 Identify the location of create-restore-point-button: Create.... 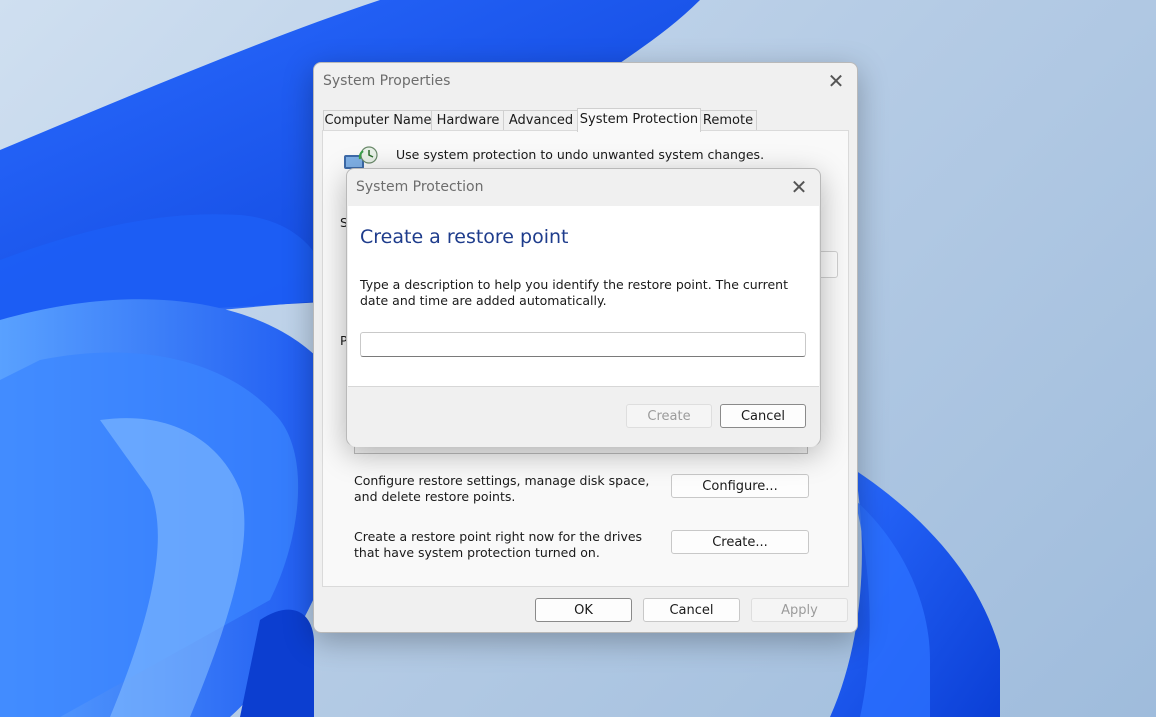
(740, 542).